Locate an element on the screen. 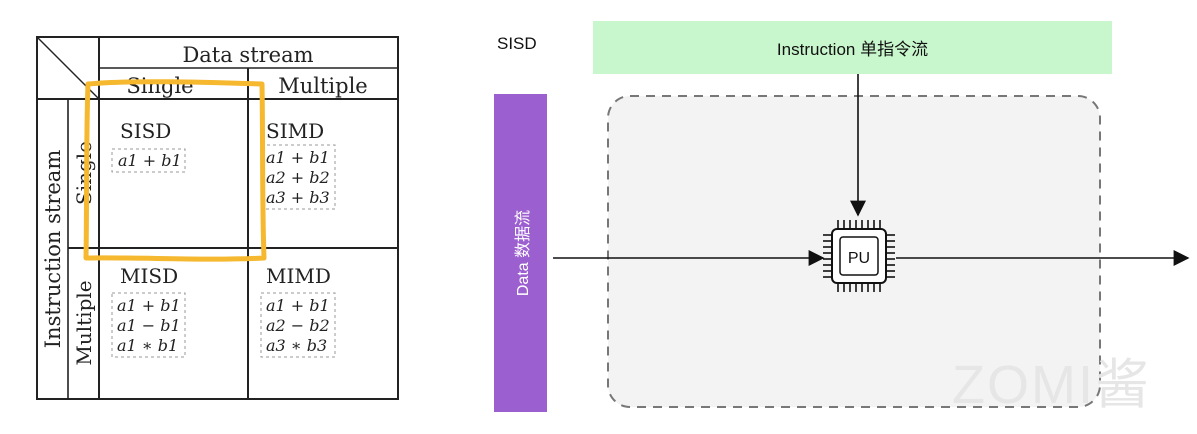  misd-op-3: a1 ∗ b1 is located at coordinates (147, 345).